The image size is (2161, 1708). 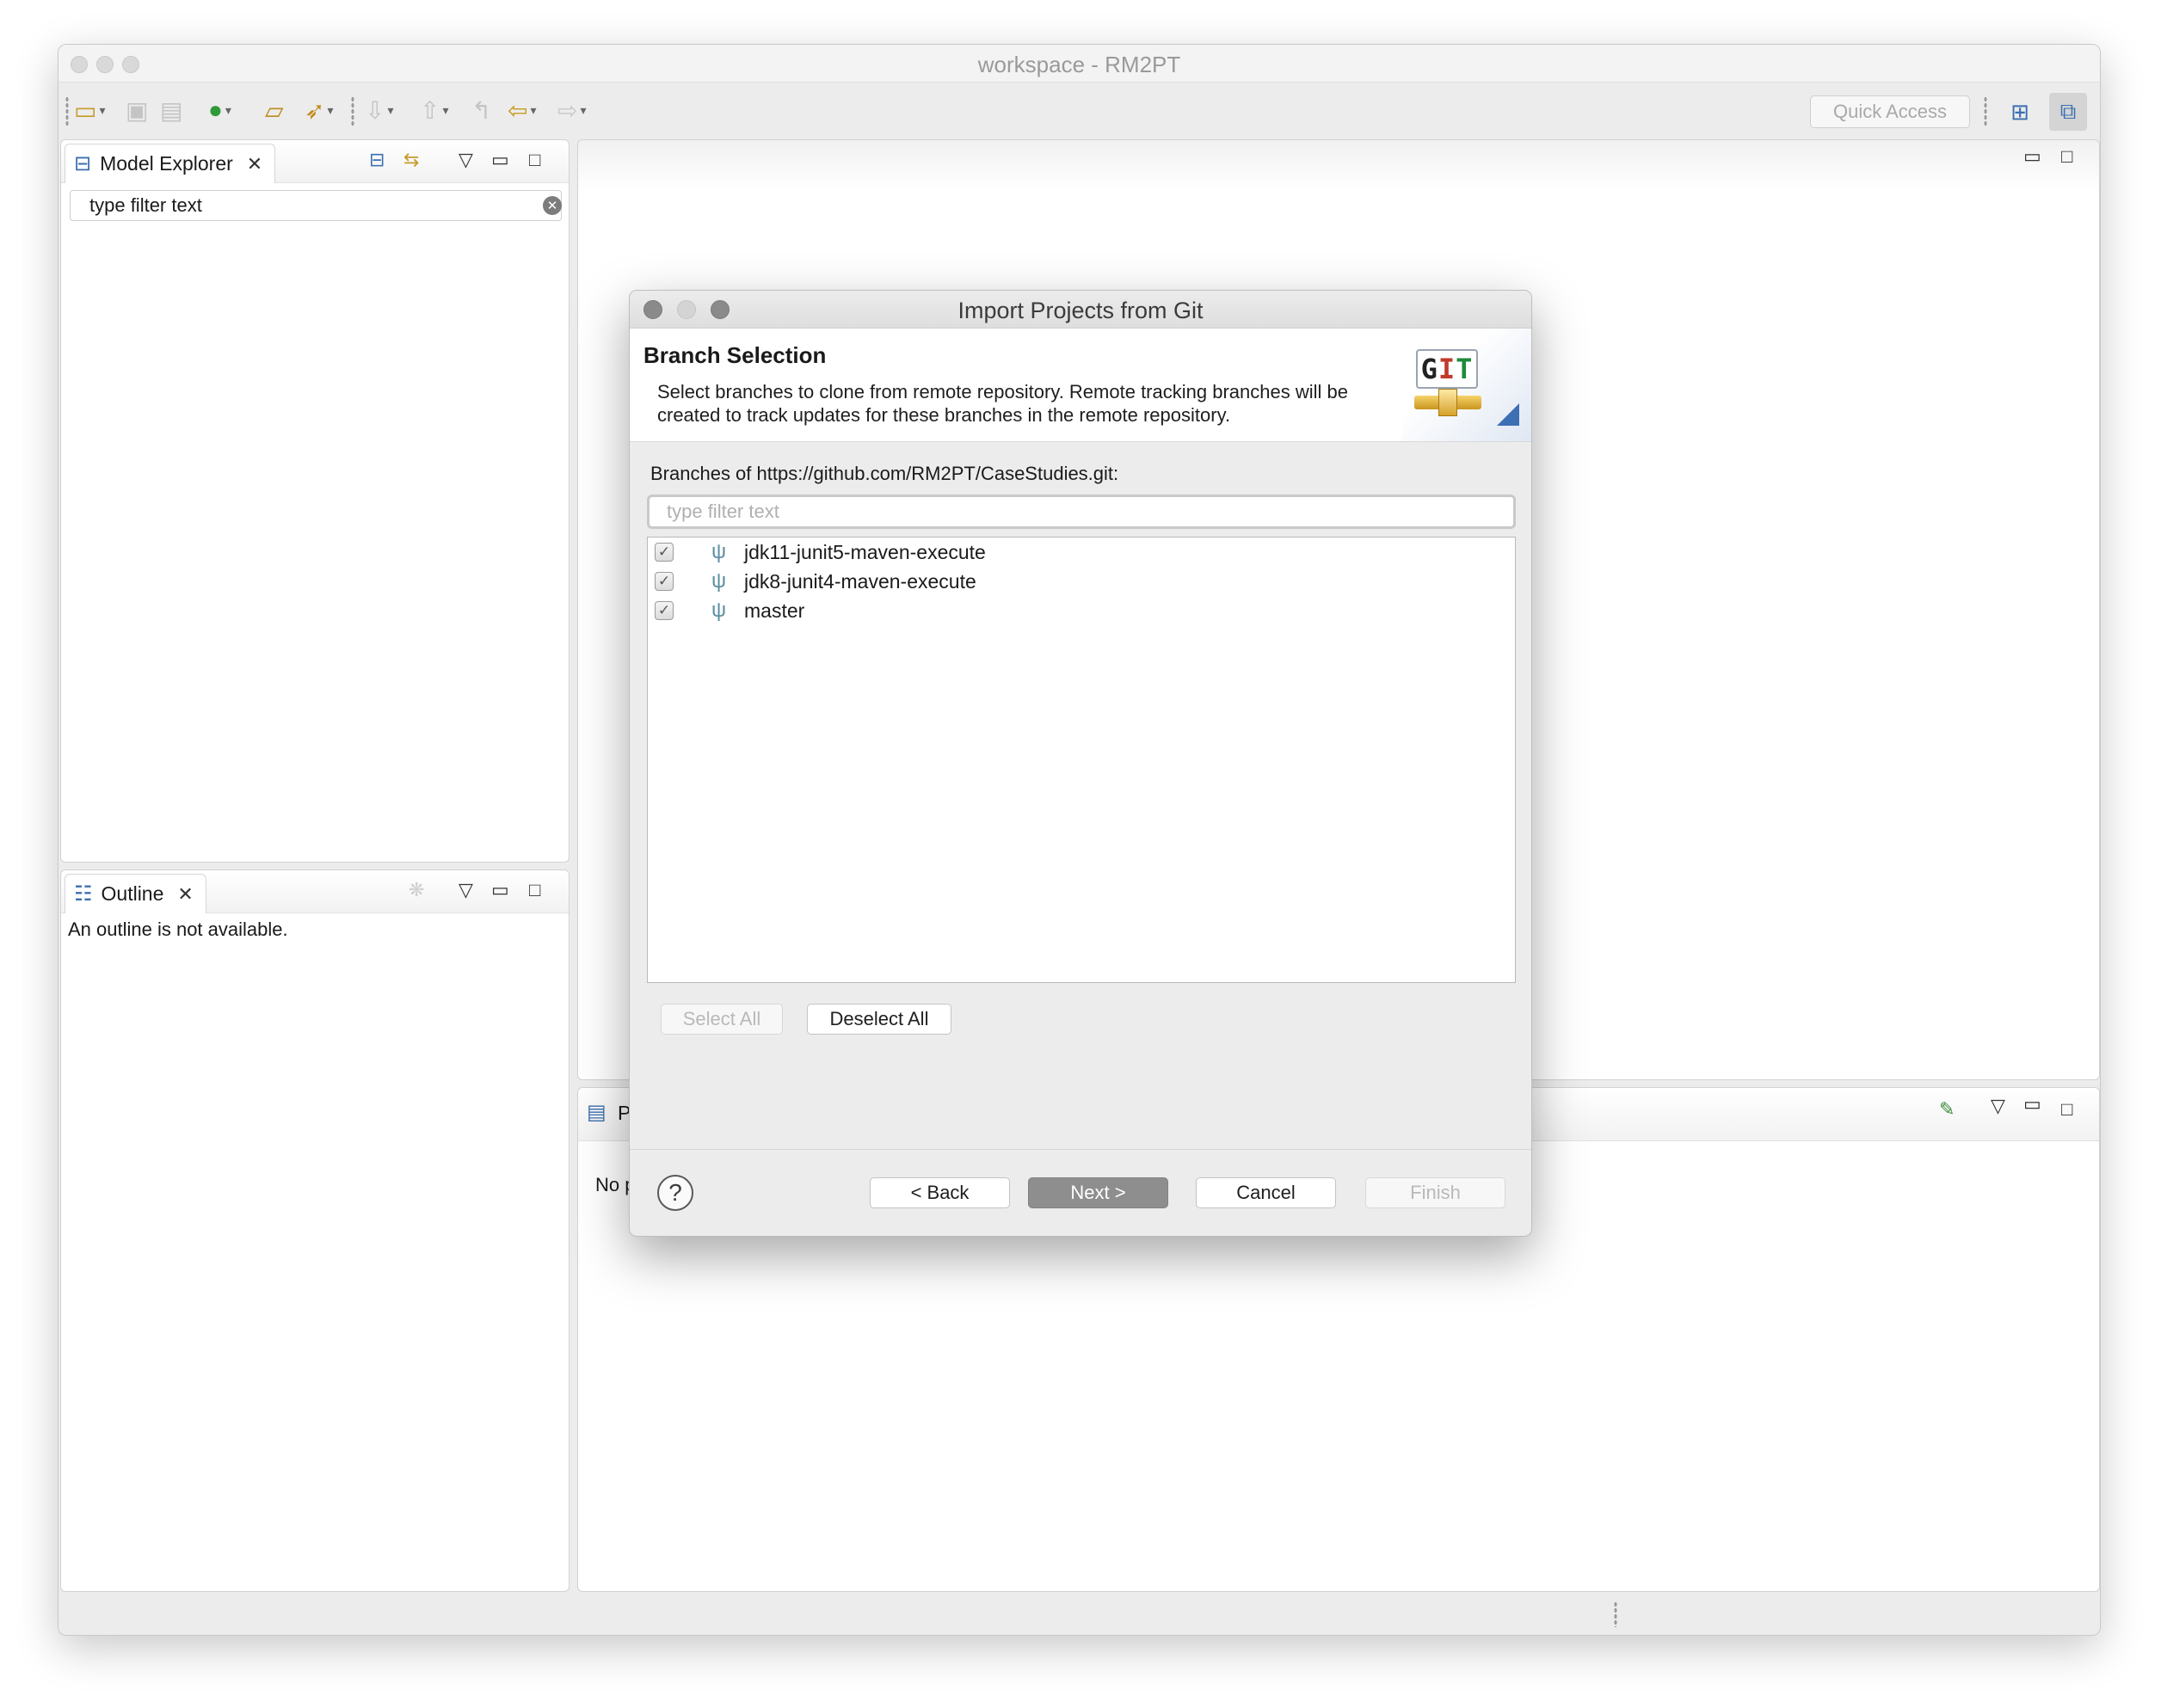 I want to click on banner-corner-icon, so click(x=1508, y=415).